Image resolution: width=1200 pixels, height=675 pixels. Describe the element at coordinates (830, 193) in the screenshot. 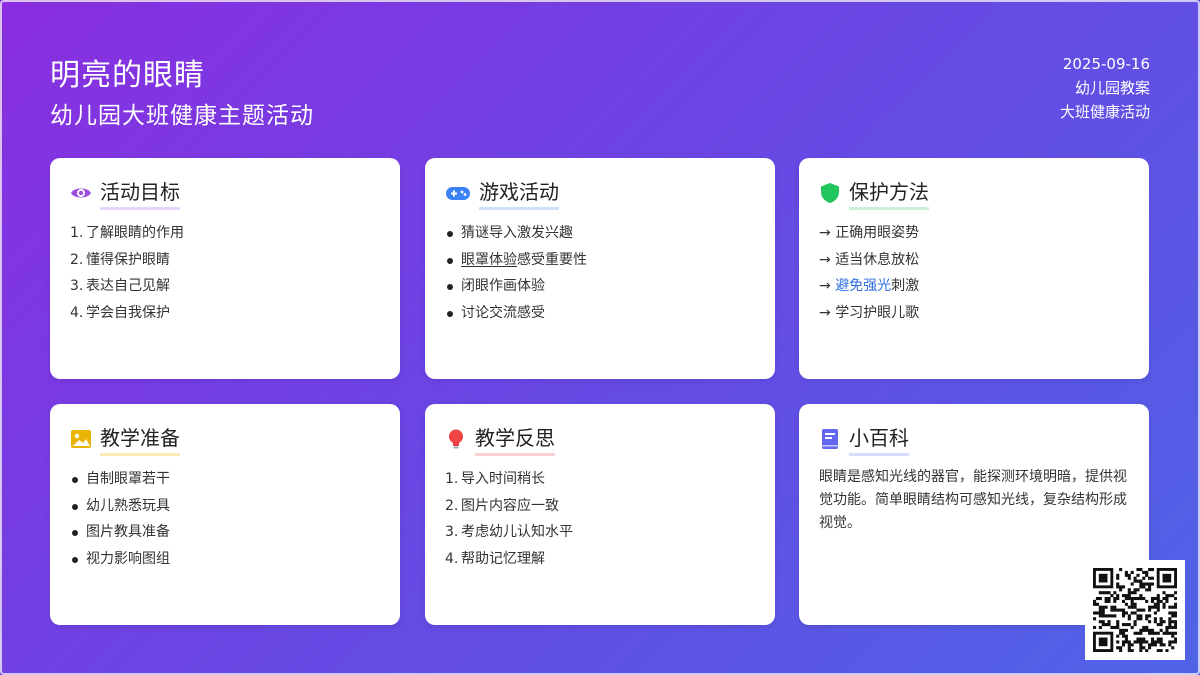

I see `shield-icon` at that location.